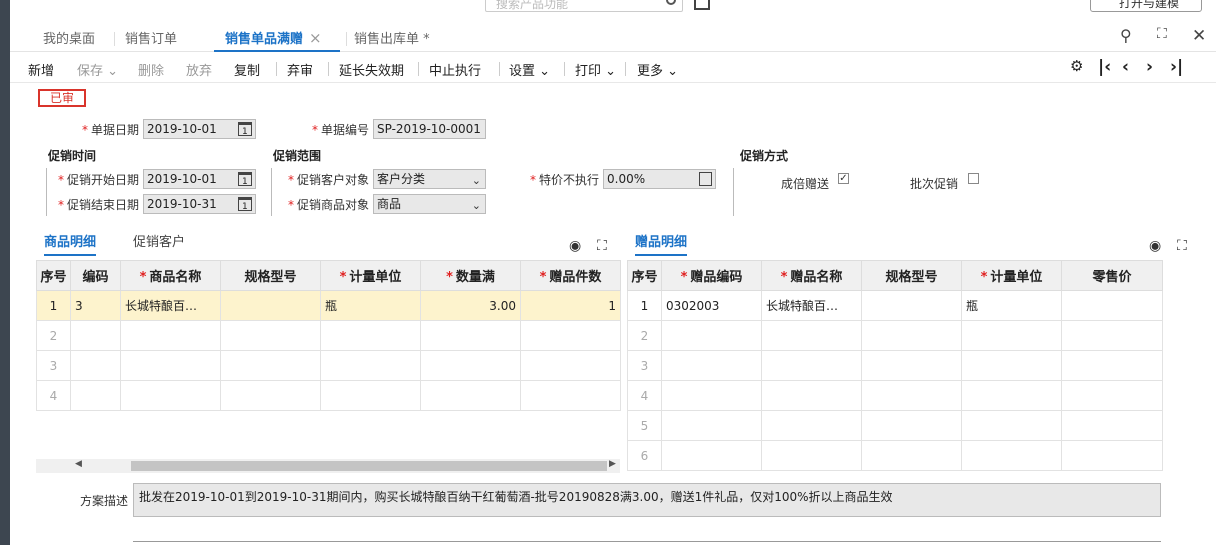  Describe the element at coordinates (300, 69) in the screenshot. I see `unaudit-button: 弃审` at that location.